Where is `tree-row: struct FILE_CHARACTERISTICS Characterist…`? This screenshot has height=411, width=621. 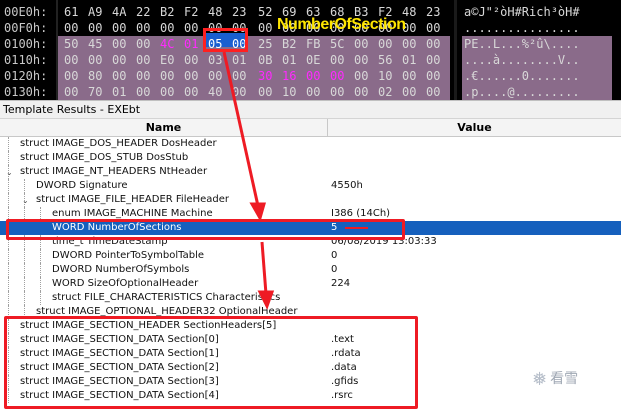
tree-row: struct FILE_CHARACTERISTICS Characterist… is located at coordinates (310, 298).